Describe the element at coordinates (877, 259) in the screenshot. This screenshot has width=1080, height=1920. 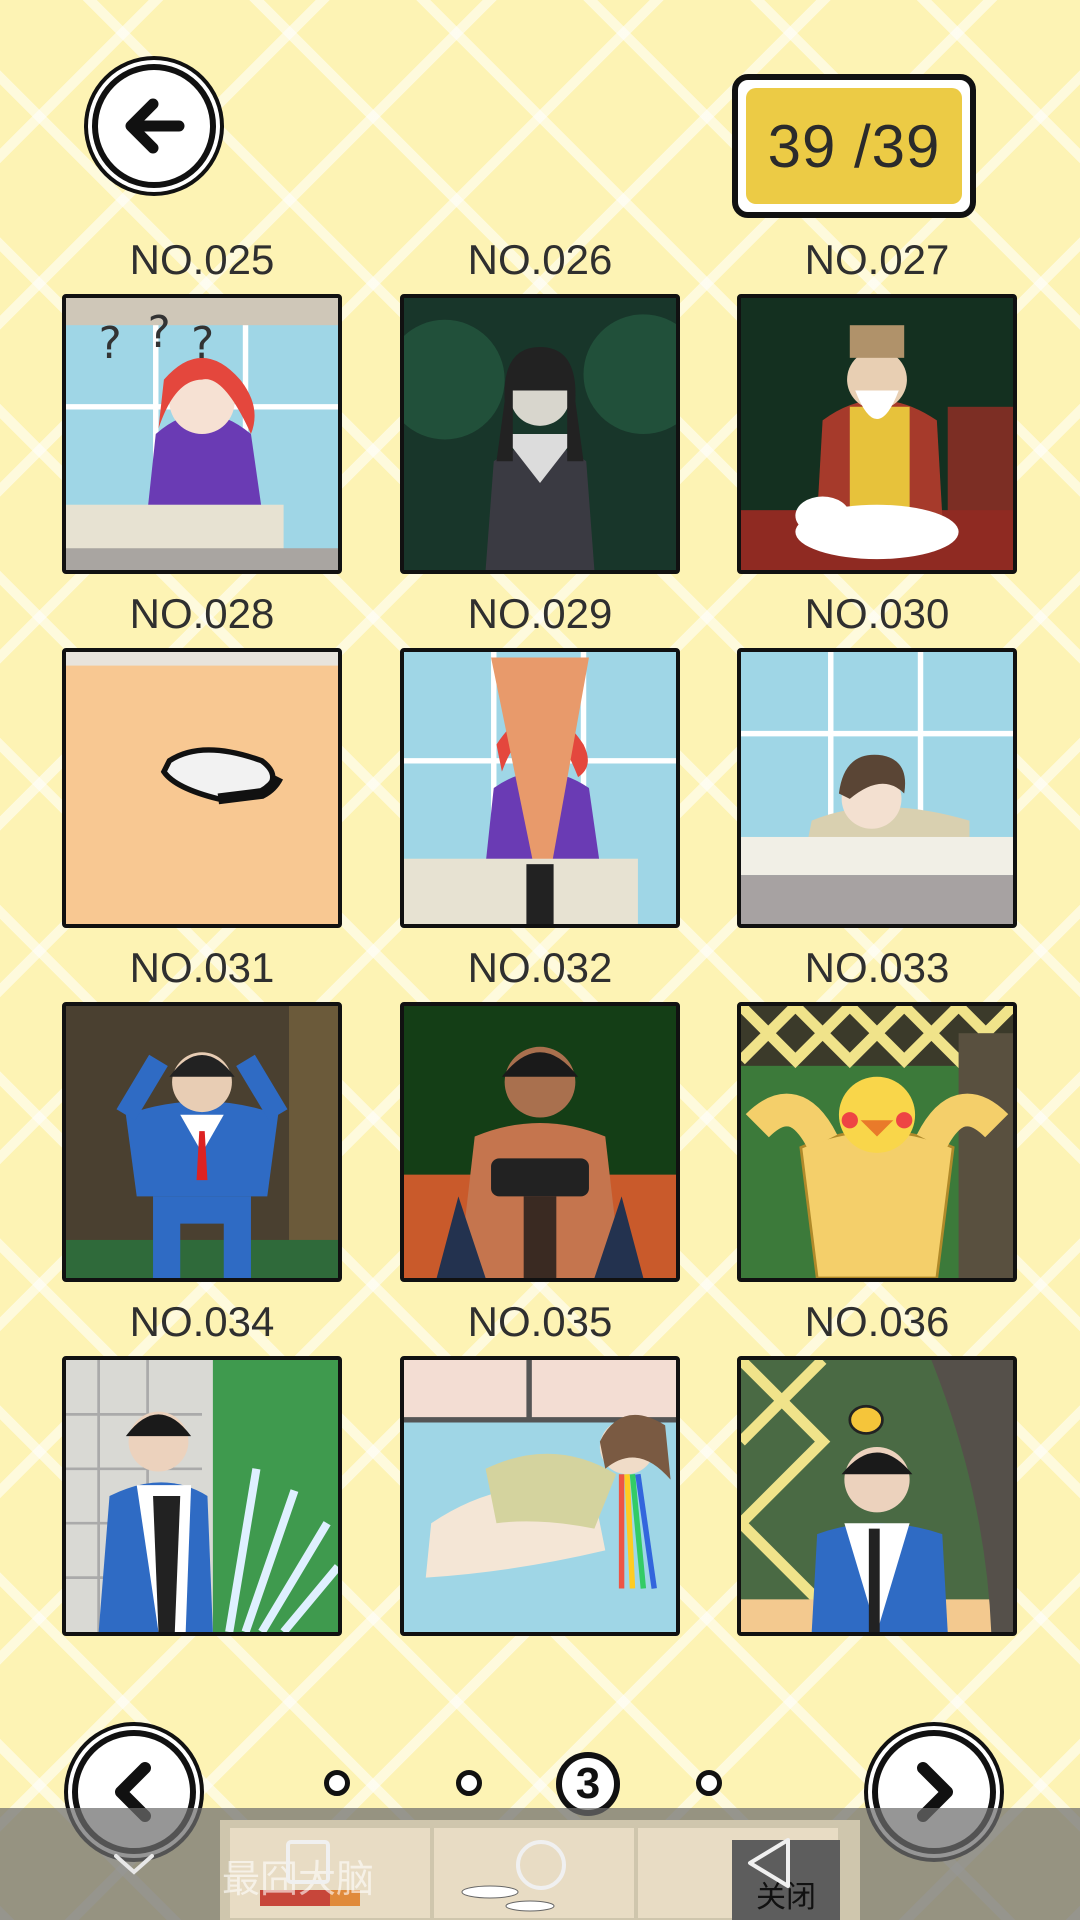
I see `level-label: NO.027` at that location.